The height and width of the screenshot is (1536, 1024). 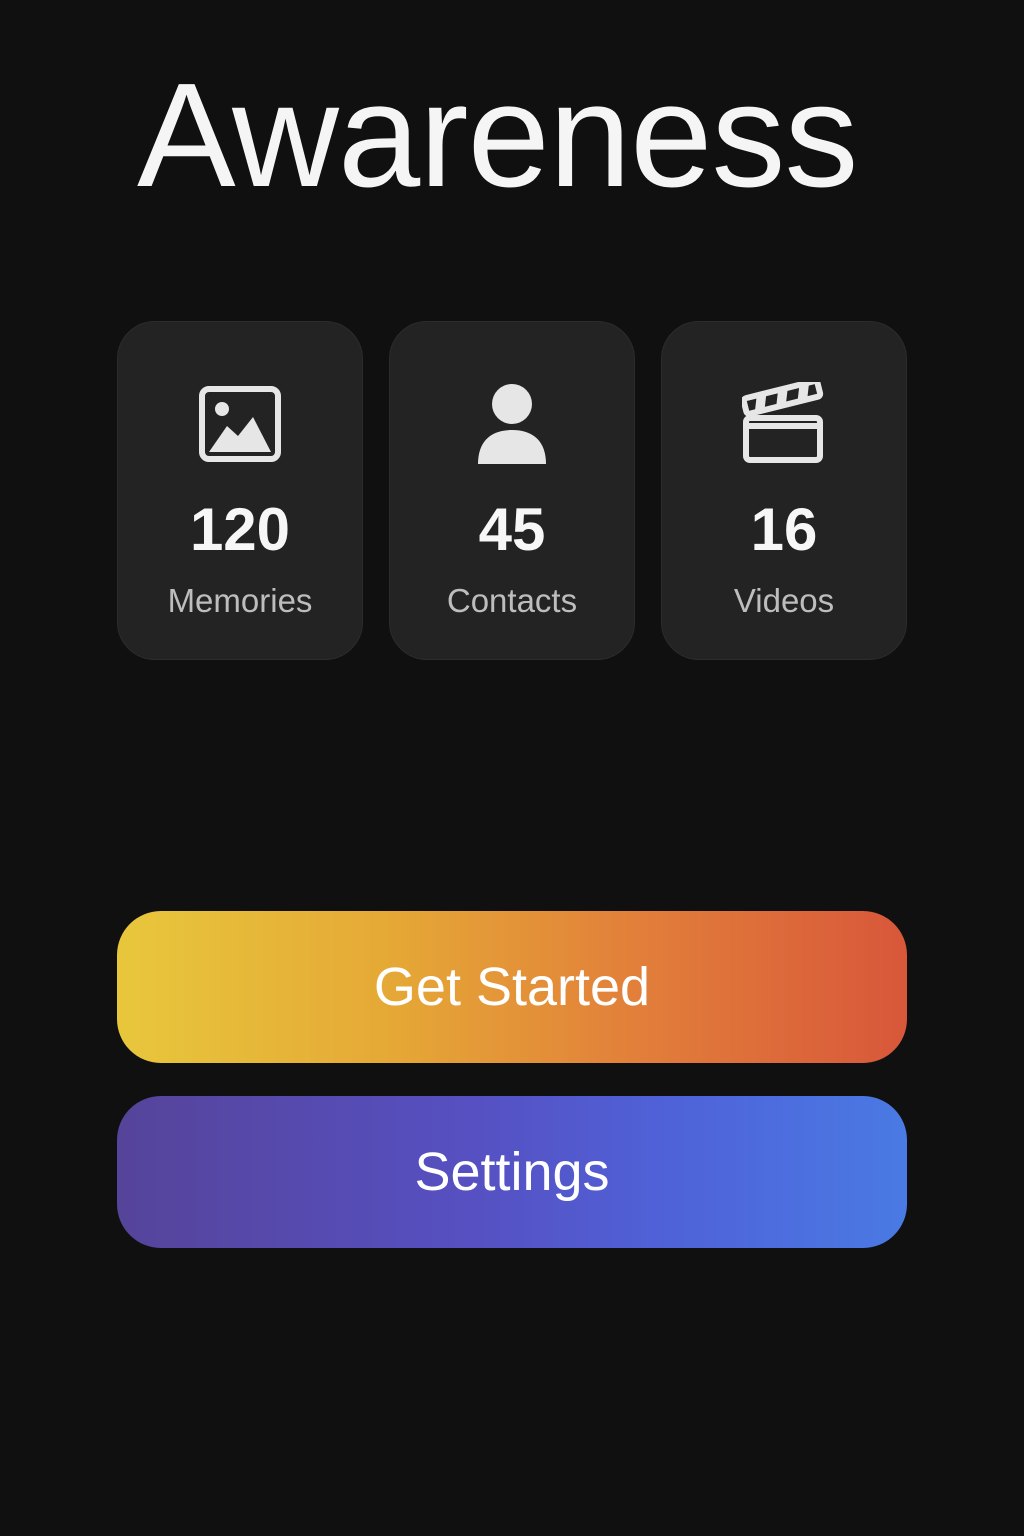 I want to click on app-title: Awareness, so click(x=497, y=135).